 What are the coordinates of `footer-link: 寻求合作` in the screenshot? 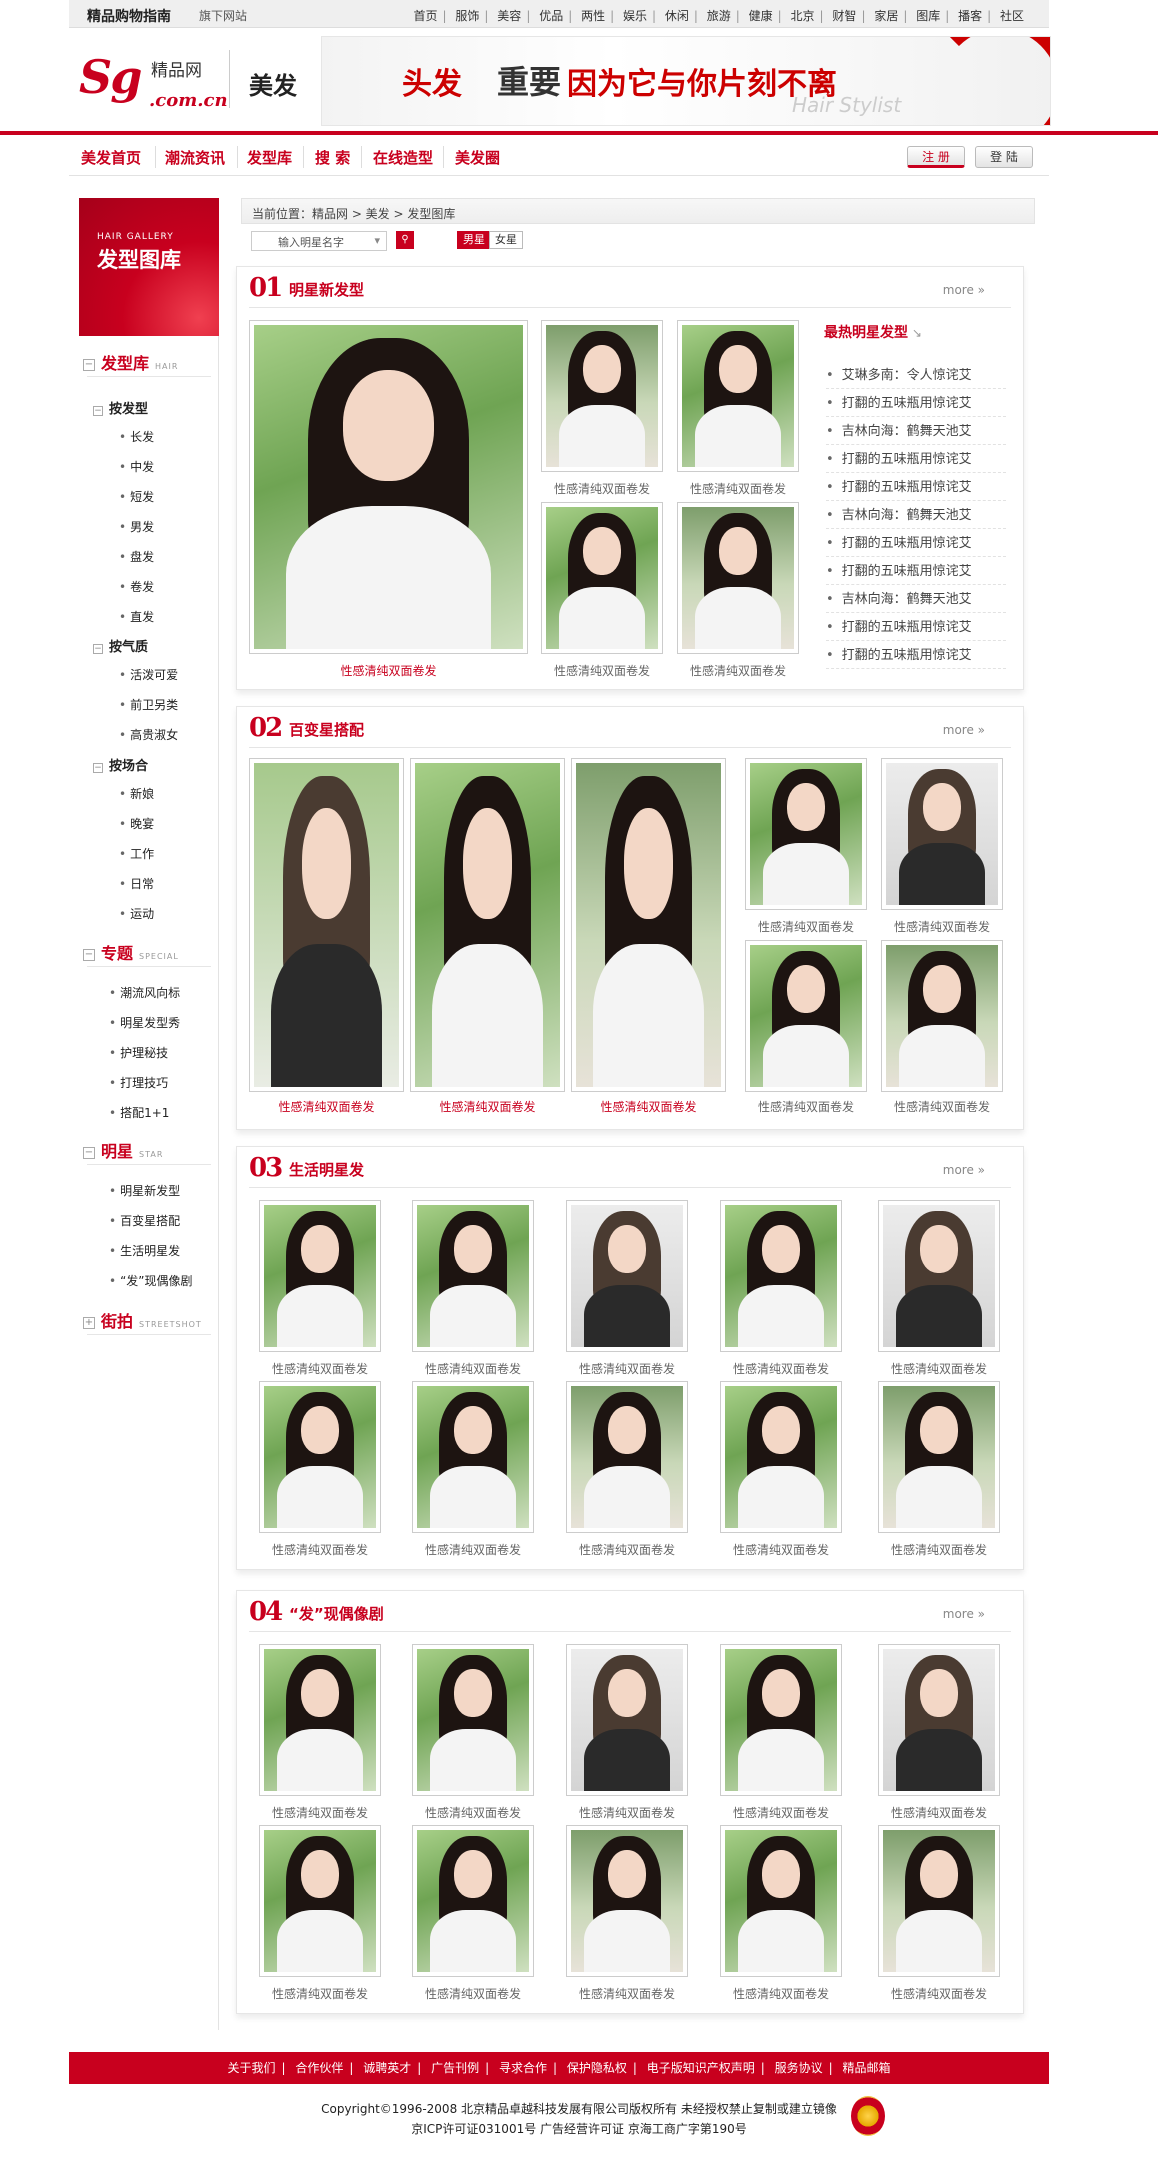 It's located at (523, 2068).